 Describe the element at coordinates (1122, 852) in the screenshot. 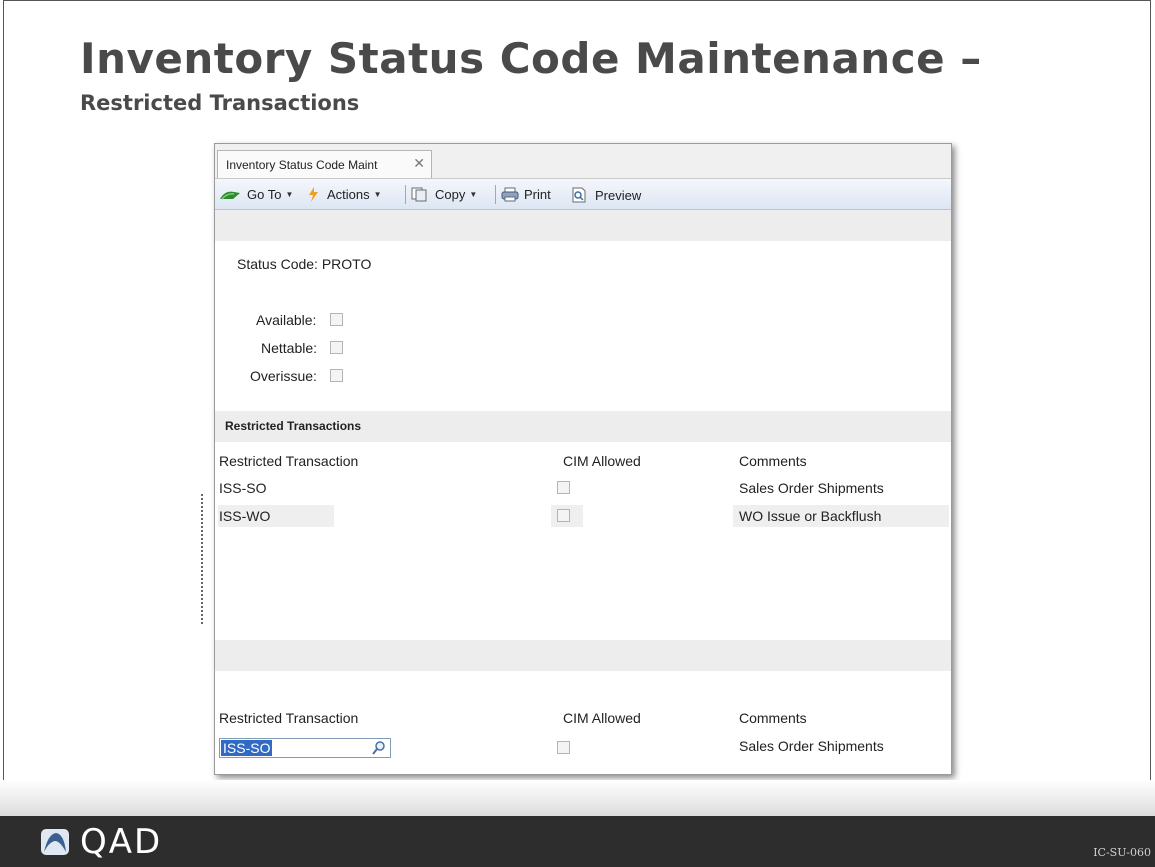

I see `slide-code: IC-SU-060` at that location.